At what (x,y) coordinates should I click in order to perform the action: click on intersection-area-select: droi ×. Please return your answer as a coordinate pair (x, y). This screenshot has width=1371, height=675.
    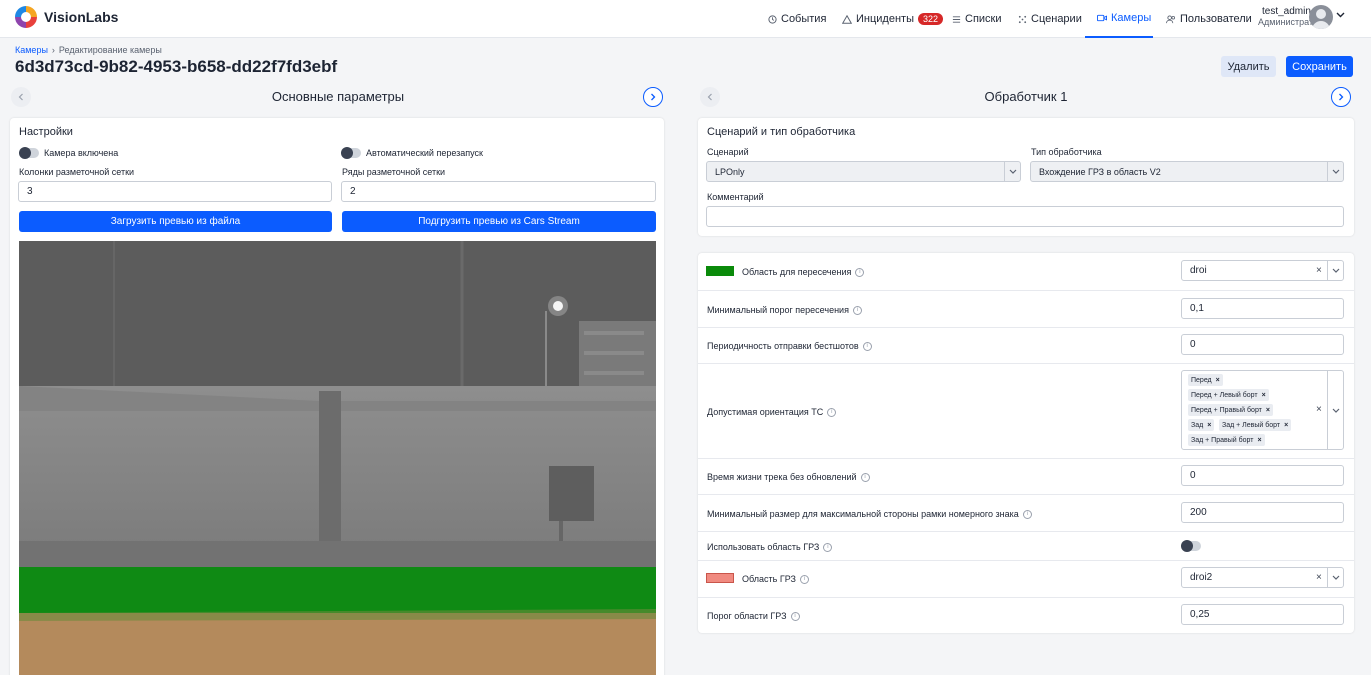
    Looking at the image, I should click on (1262, 270).